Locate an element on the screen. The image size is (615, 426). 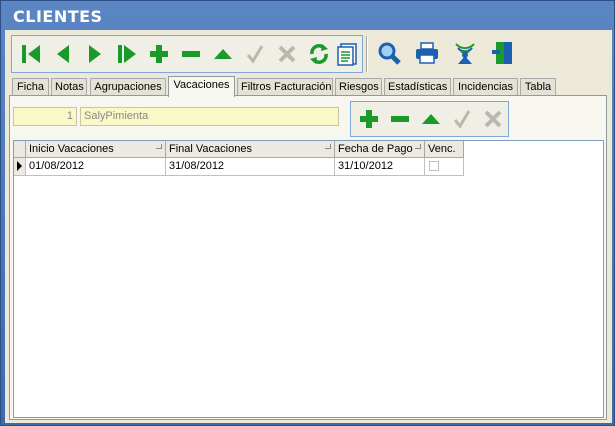
tab-riesgos: Riesgos is located at coordinates (358, 87).